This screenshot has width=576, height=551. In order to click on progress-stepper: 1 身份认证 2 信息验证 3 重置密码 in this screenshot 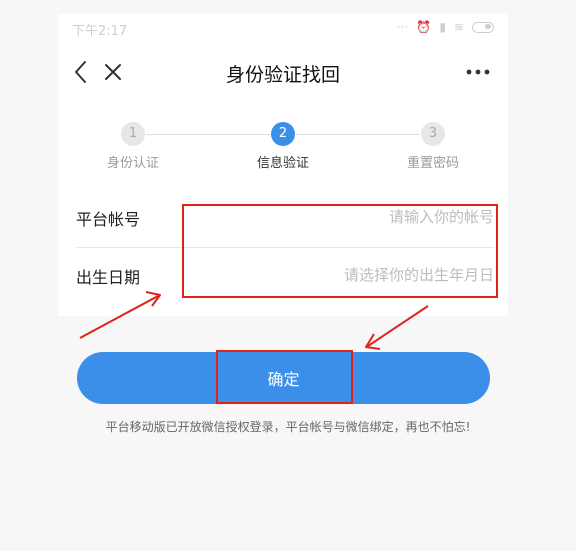, I will do `click(283, 152)`.